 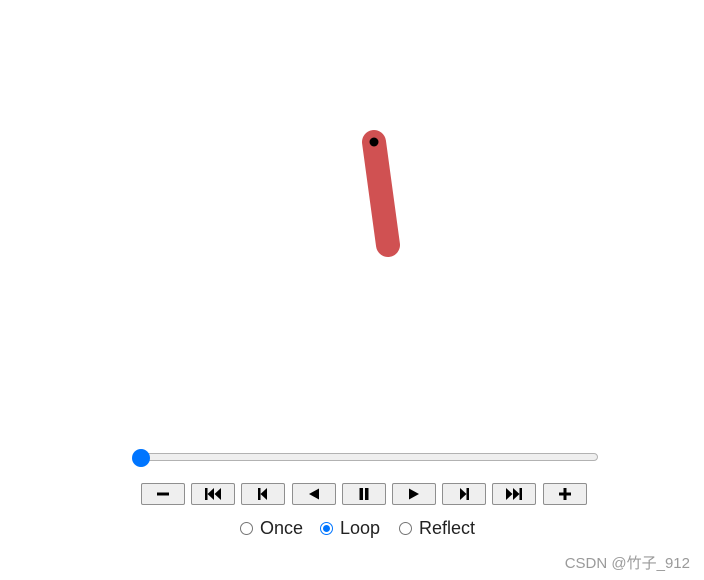 What do you see at coordinates (627, 563) in the screenshot?
I see `watermark: CSDN @竹子_912` at bounding box center [627, 563].